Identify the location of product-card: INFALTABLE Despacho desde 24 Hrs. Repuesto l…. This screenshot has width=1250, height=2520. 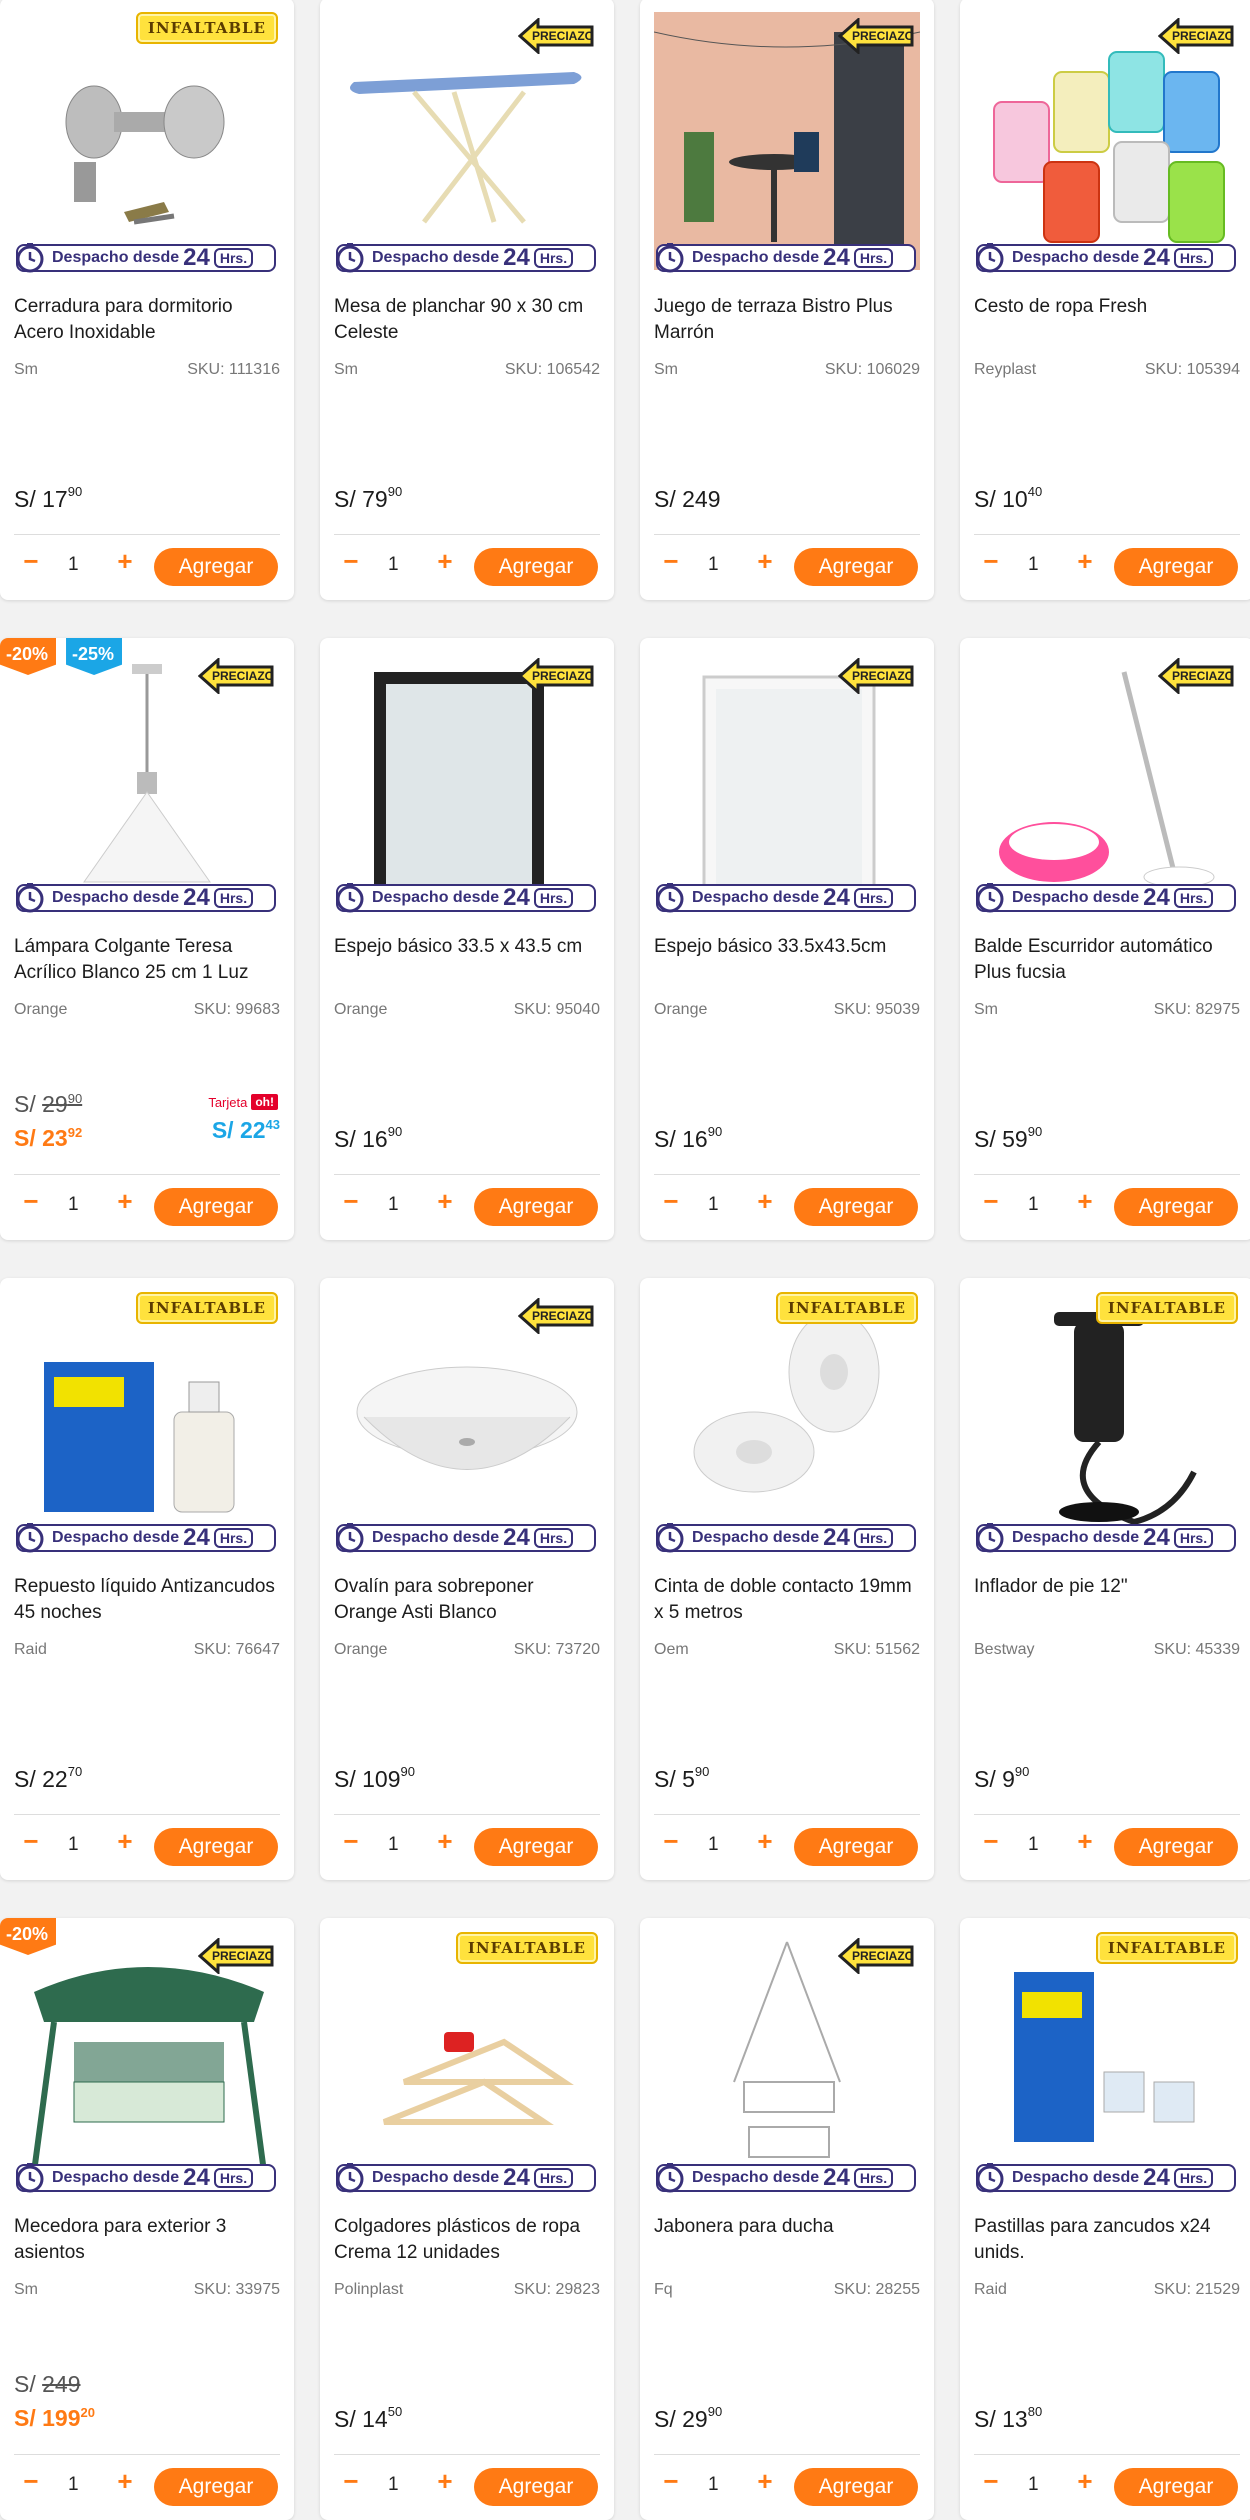
(147, 1579).